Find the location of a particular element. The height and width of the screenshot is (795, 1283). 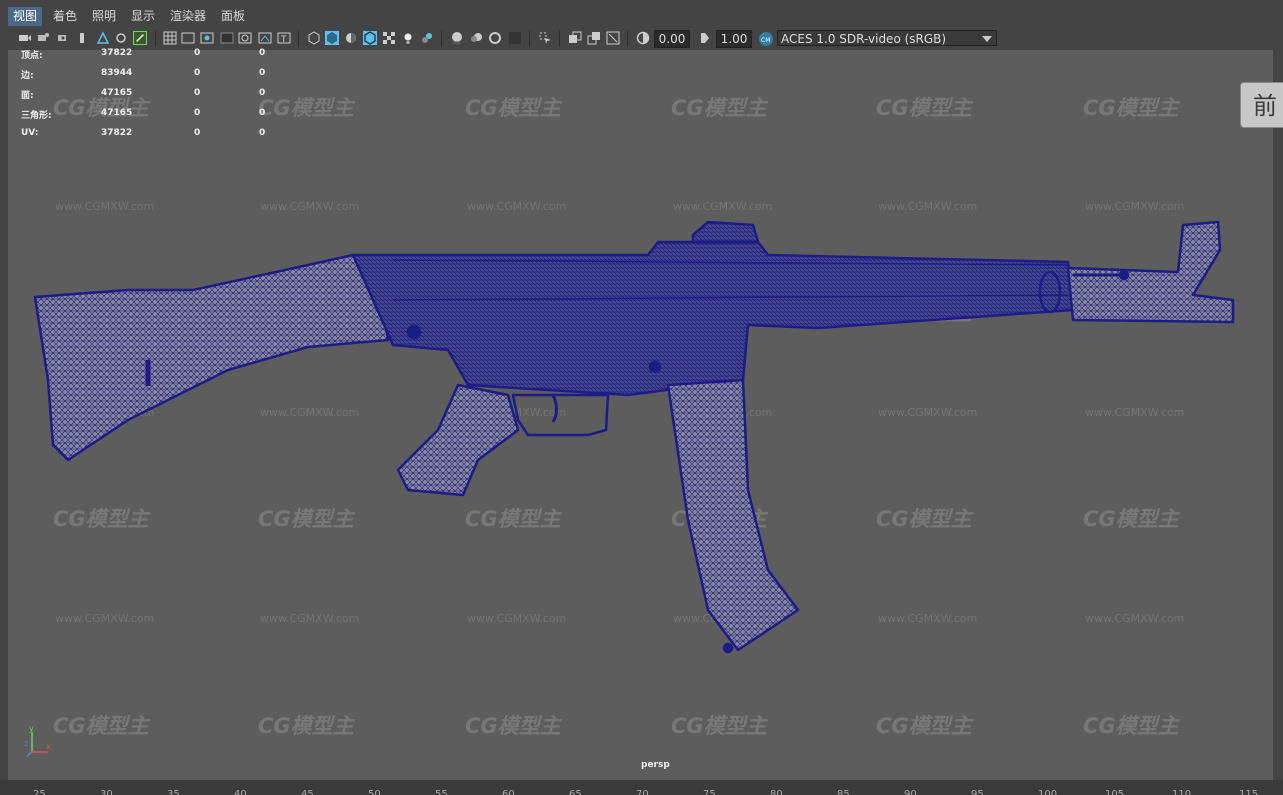

default-material-icon is located at coordinates (351, 38).